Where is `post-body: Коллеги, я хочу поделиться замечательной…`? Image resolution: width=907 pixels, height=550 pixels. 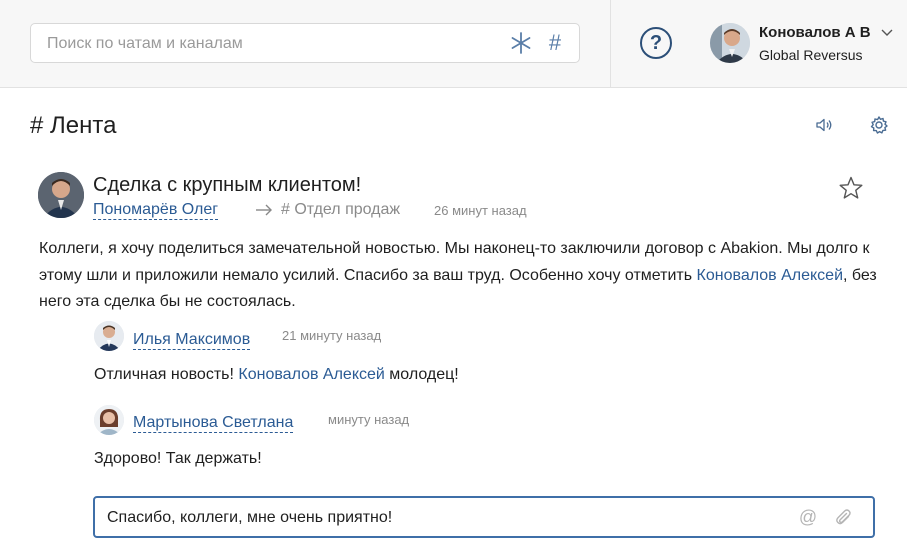
post-body: Коллеги, я хочу поделиться замечательной… is located at coordinates (464, 276).